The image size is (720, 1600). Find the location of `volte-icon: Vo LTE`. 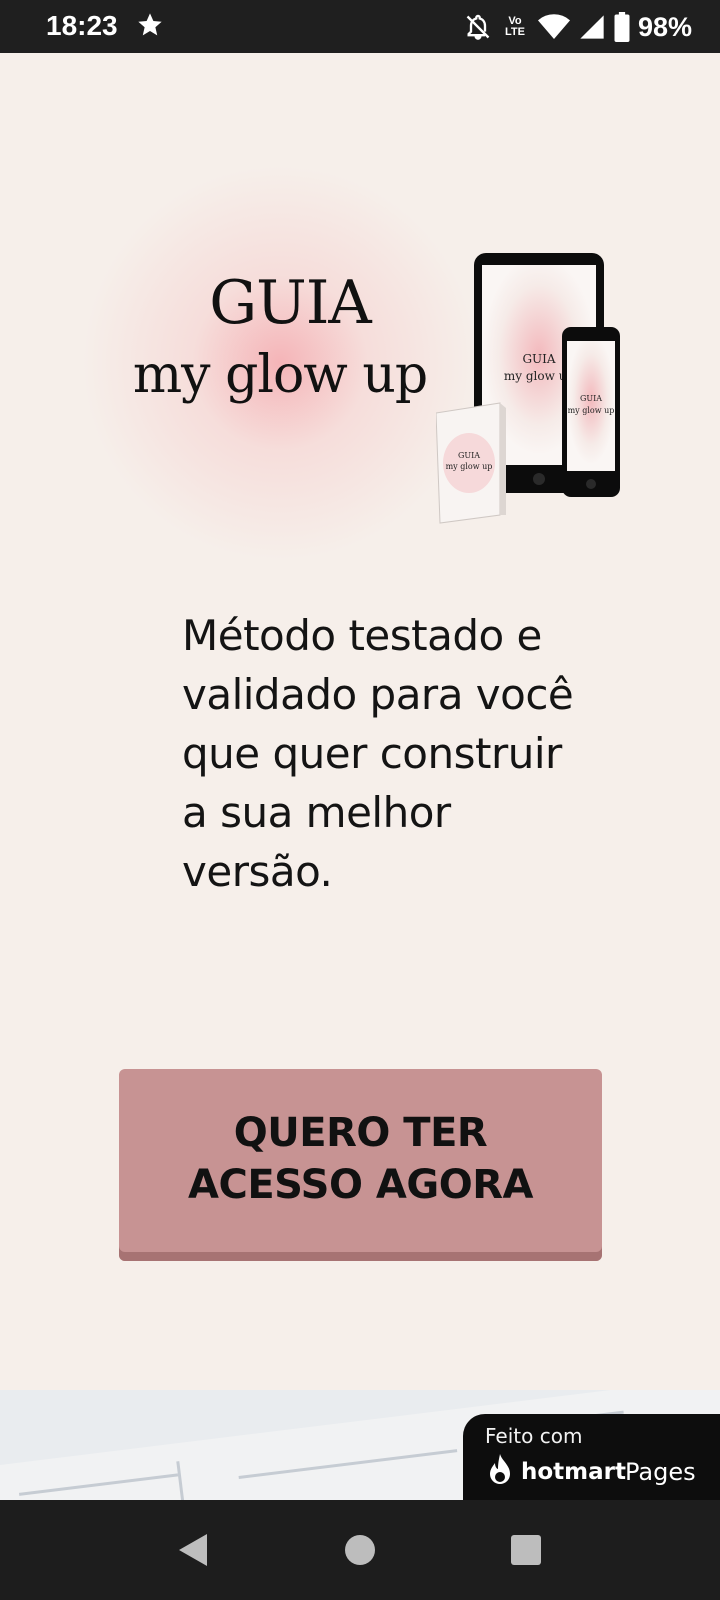

volte-icon: Vo LTE is located at coordinates (514, 26).